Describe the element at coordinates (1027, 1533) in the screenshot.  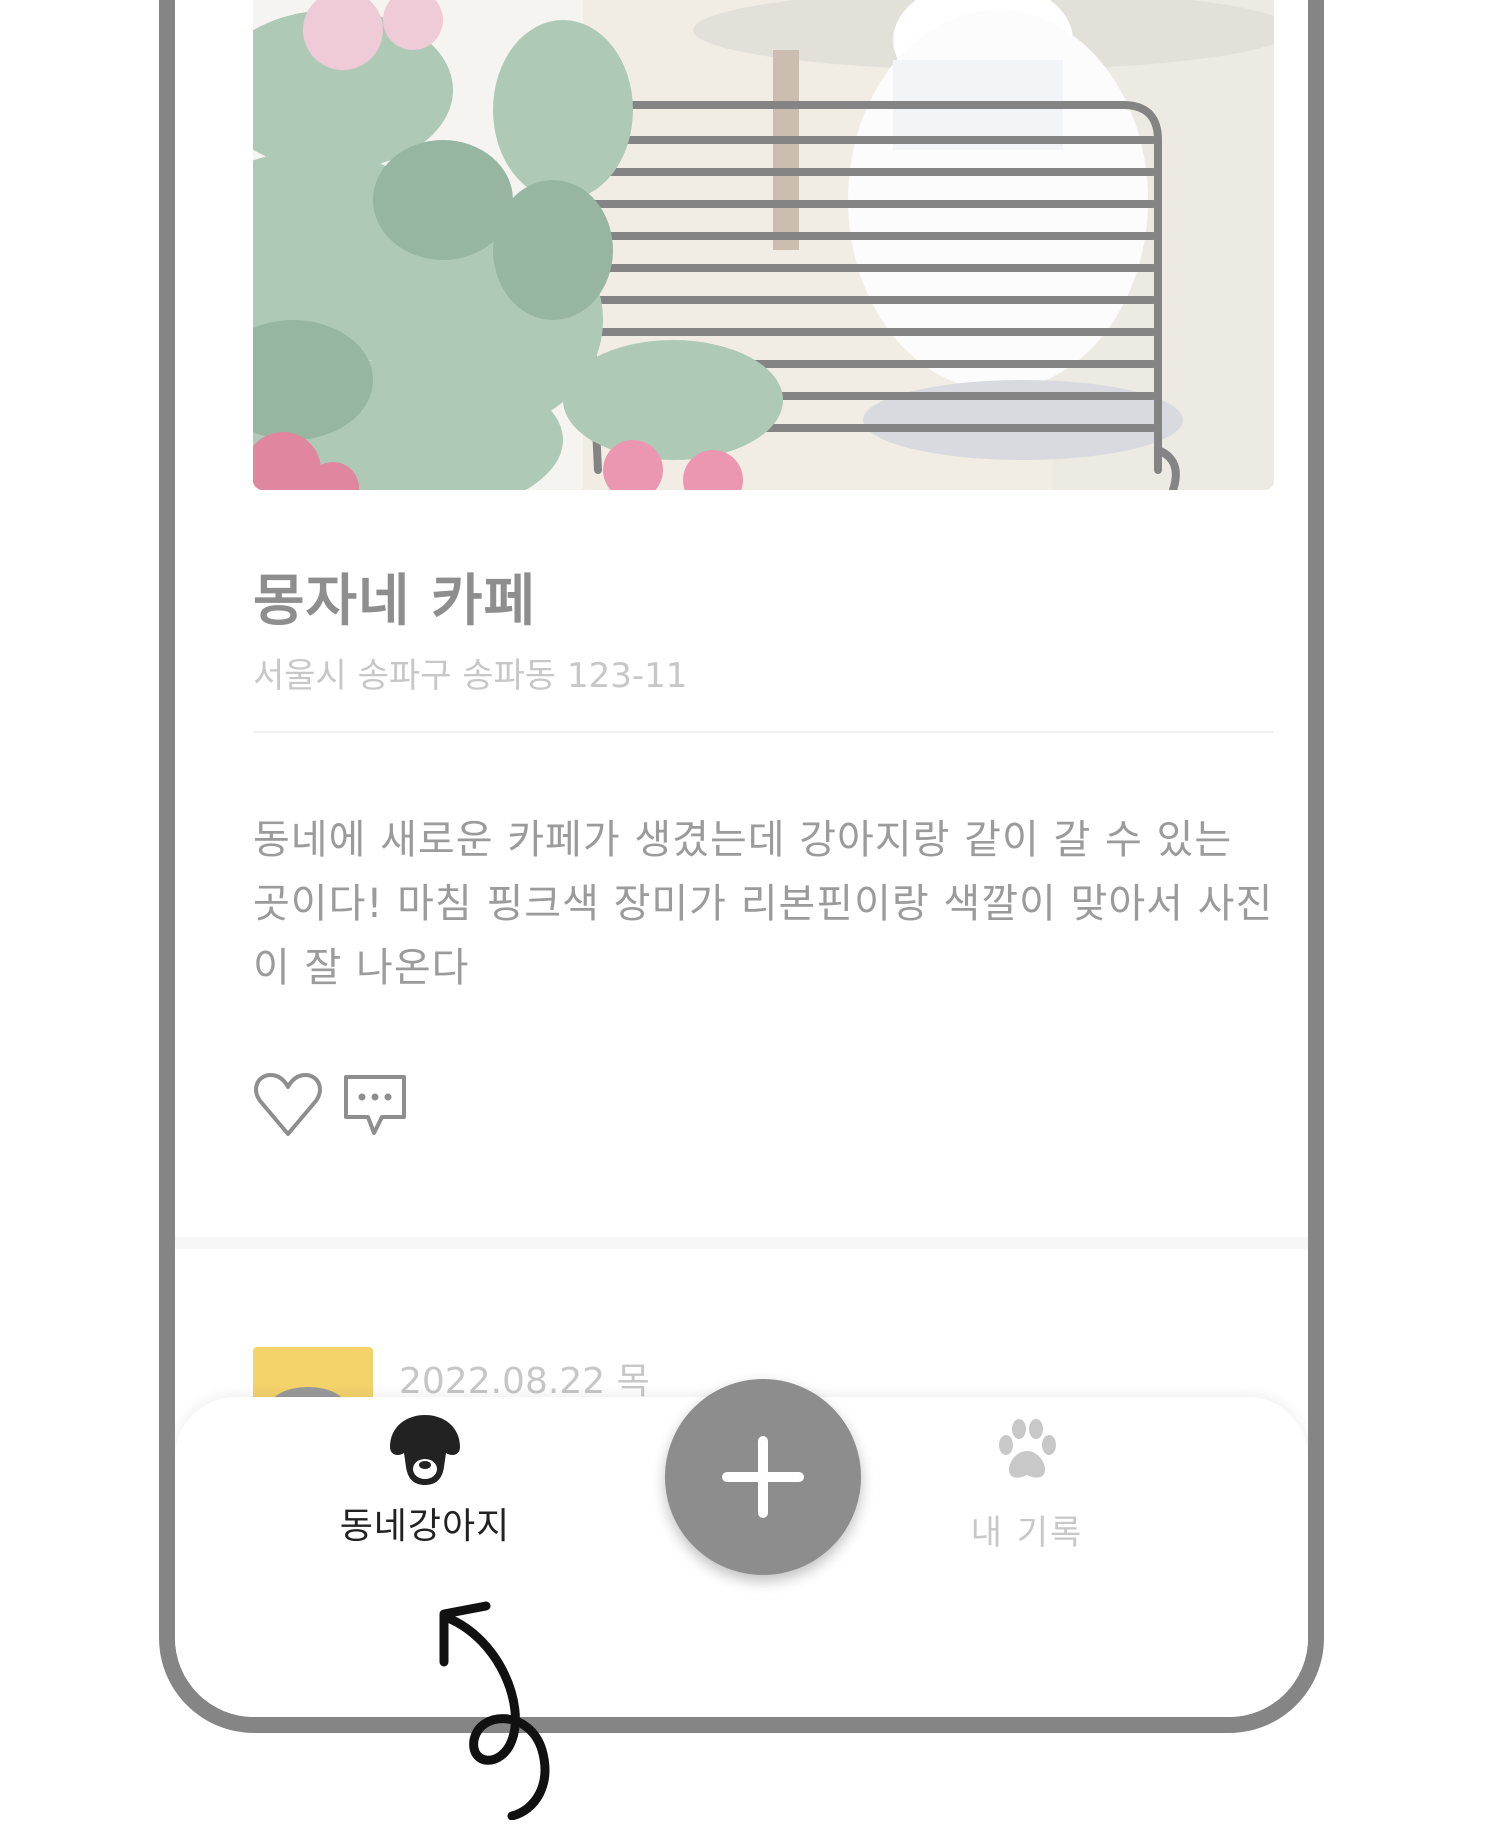
I see `nav-label-records: 내 기록` at that location.